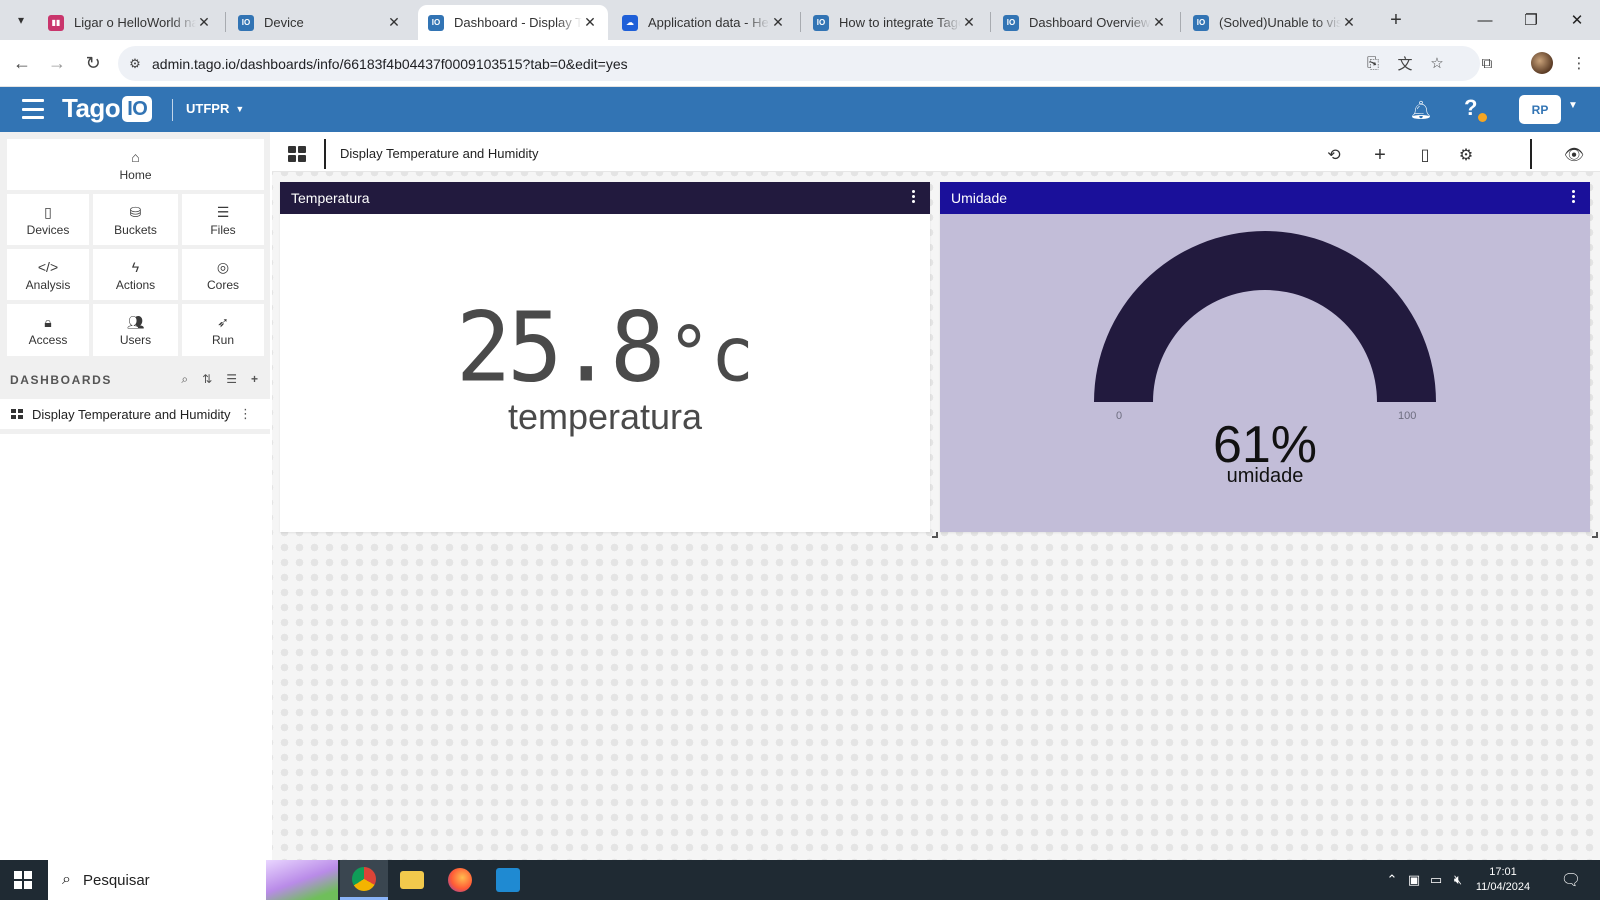 The width and height of the screenshot is (1600, 900). I want to click on install-app-icon: ⎘, so click(1373, 63).